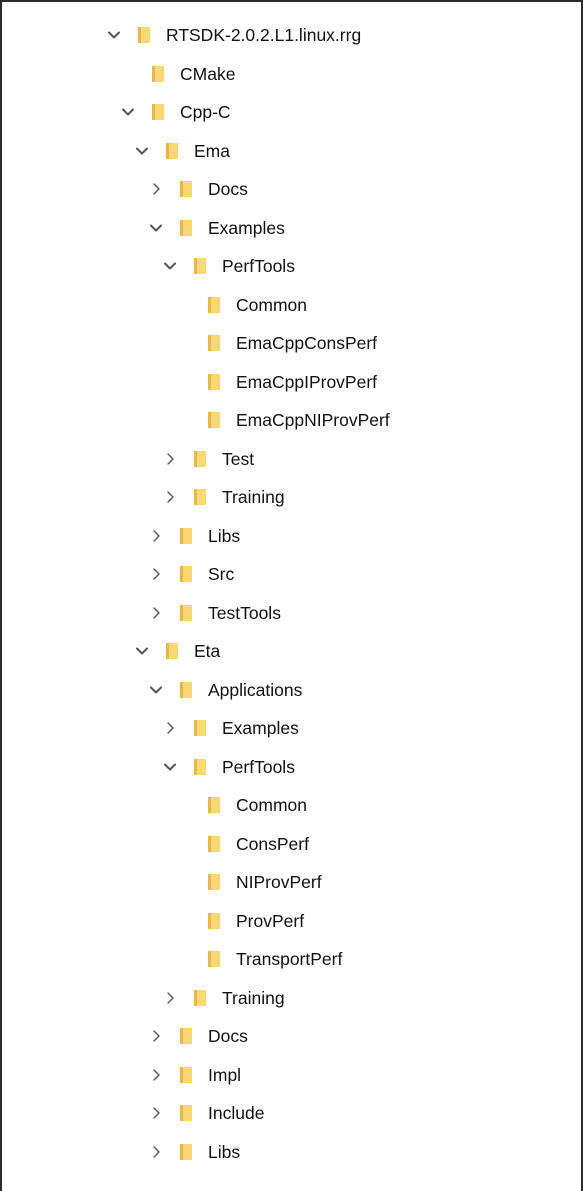  I want to click on tree-item: Eta, so click(292, 651).